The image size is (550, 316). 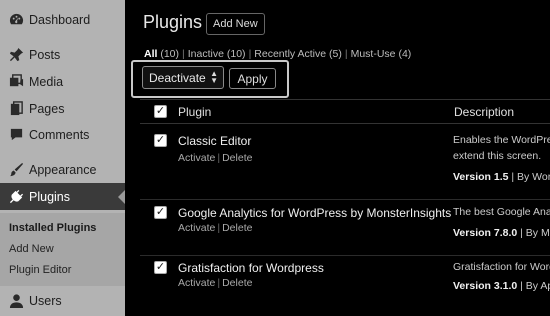 What do you see at coordinates (501, 286) in the screenshot?
I see `plugin-version: Version 3.1.0 | By Ap` at bounding box center [501, 286].